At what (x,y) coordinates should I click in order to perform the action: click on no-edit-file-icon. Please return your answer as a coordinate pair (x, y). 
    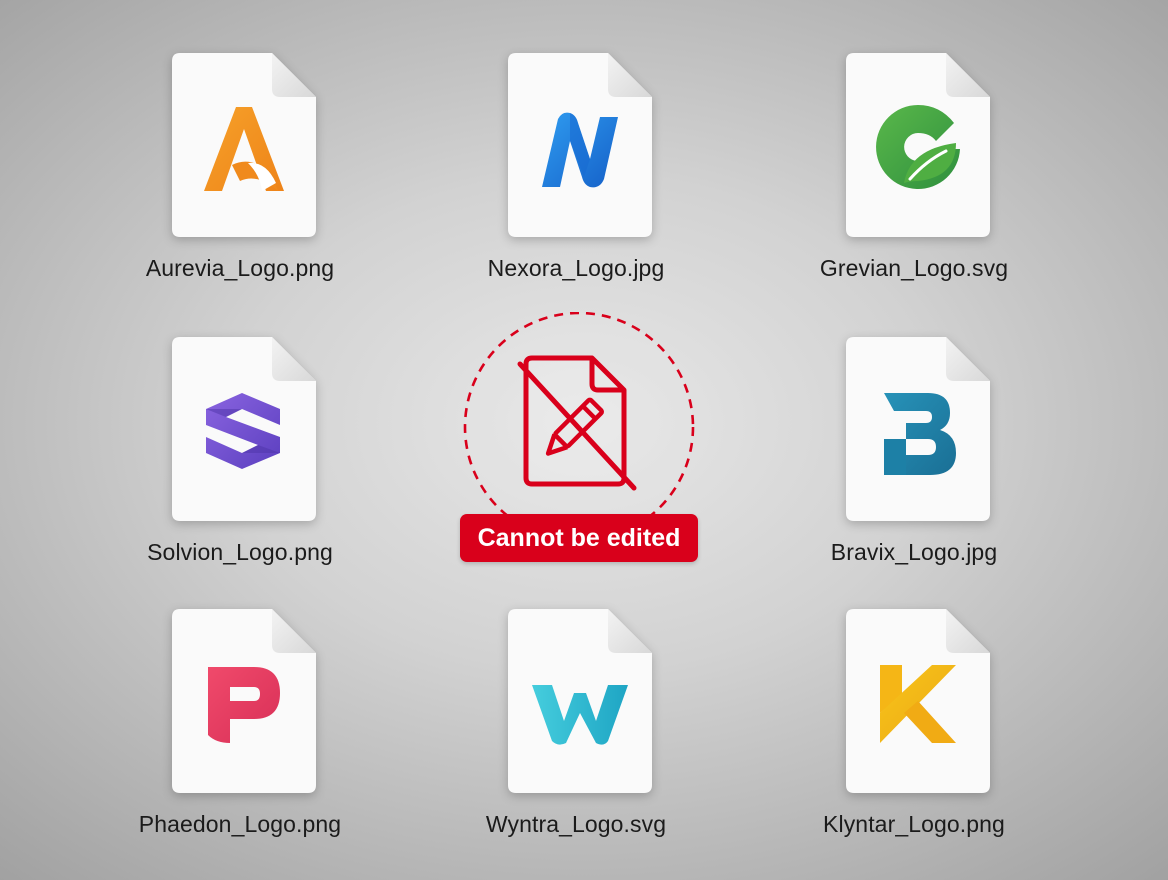
    Looking at the image, I should click on (579, 427).